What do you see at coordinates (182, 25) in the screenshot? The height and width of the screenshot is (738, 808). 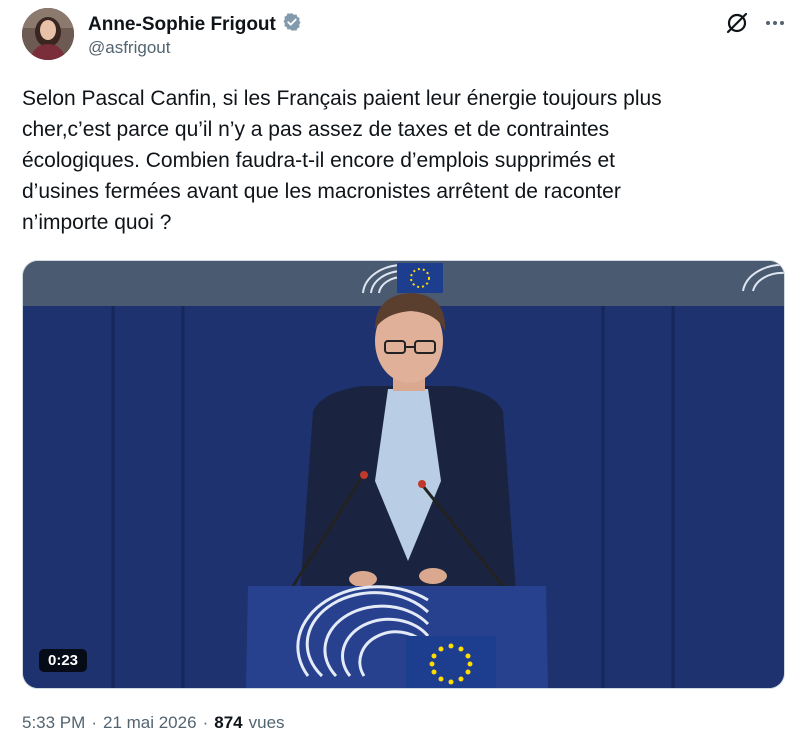 I see `author-name: Anne-Sophie Frigout` at bounding box center [182, 25].